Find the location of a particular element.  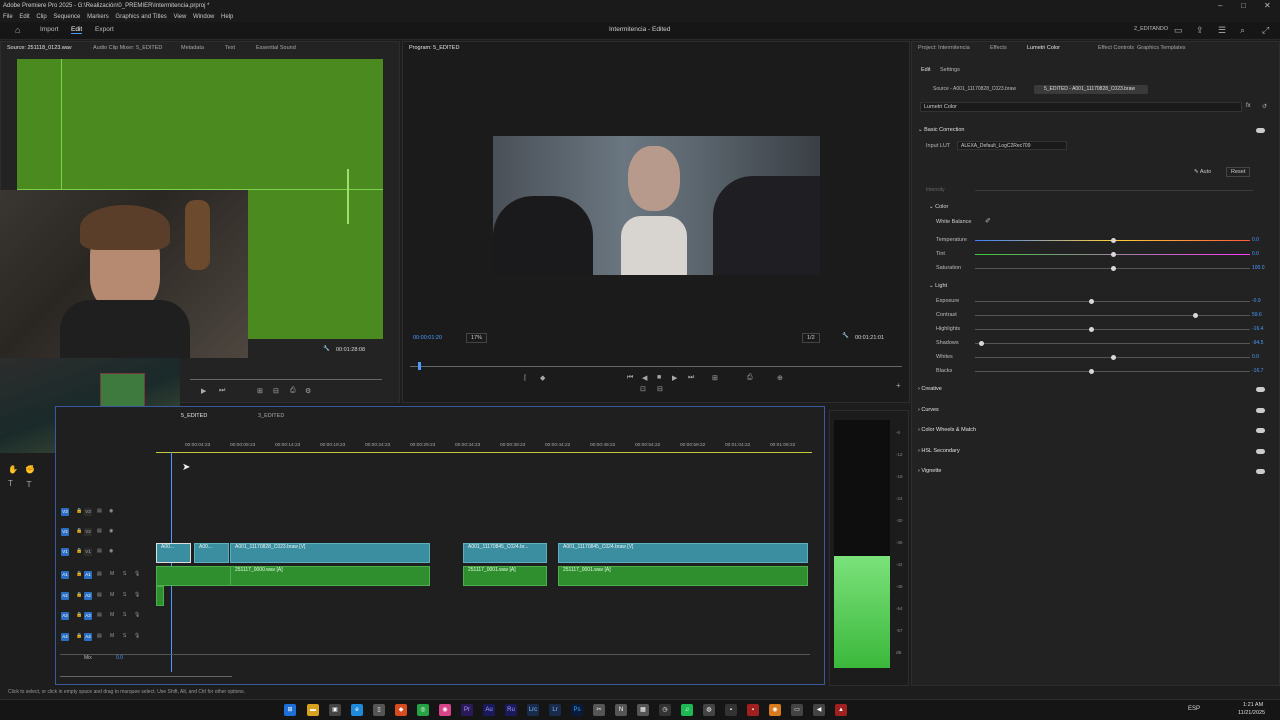

add-button-icon: + is located at coordinates (898, 385).